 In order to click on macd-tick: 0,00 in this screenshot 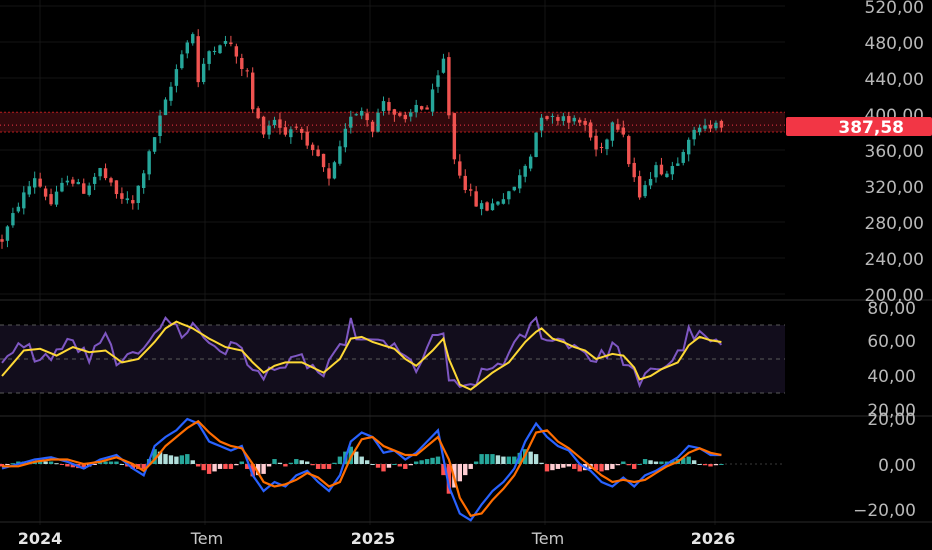, I will do `click(897, 466)`.